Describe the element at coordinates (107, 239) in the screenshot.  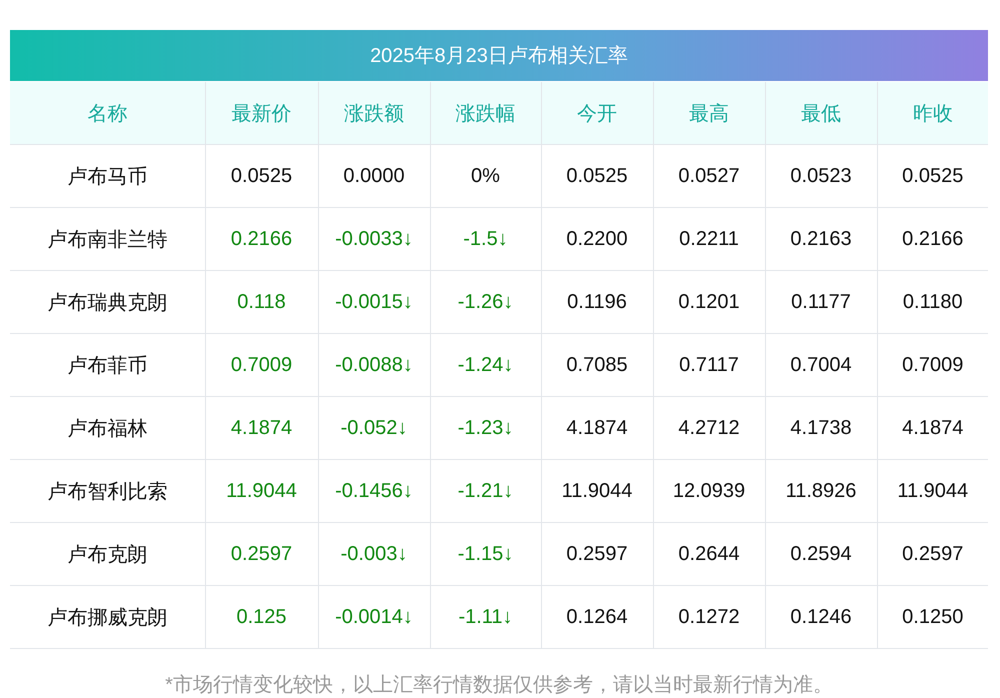
I see `table-cell: 卢布南非兰特` at that location.